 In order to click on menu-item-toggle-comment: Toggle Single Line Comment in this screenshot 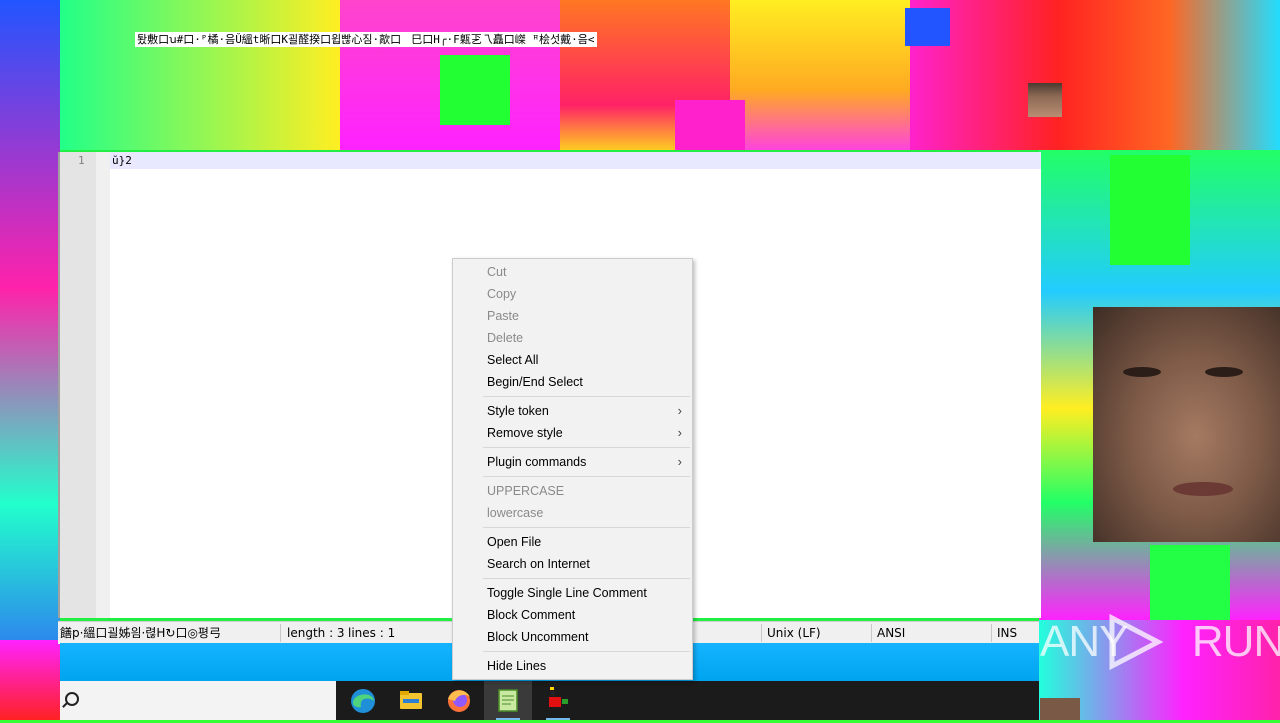, I will do `click(572, 593)`.